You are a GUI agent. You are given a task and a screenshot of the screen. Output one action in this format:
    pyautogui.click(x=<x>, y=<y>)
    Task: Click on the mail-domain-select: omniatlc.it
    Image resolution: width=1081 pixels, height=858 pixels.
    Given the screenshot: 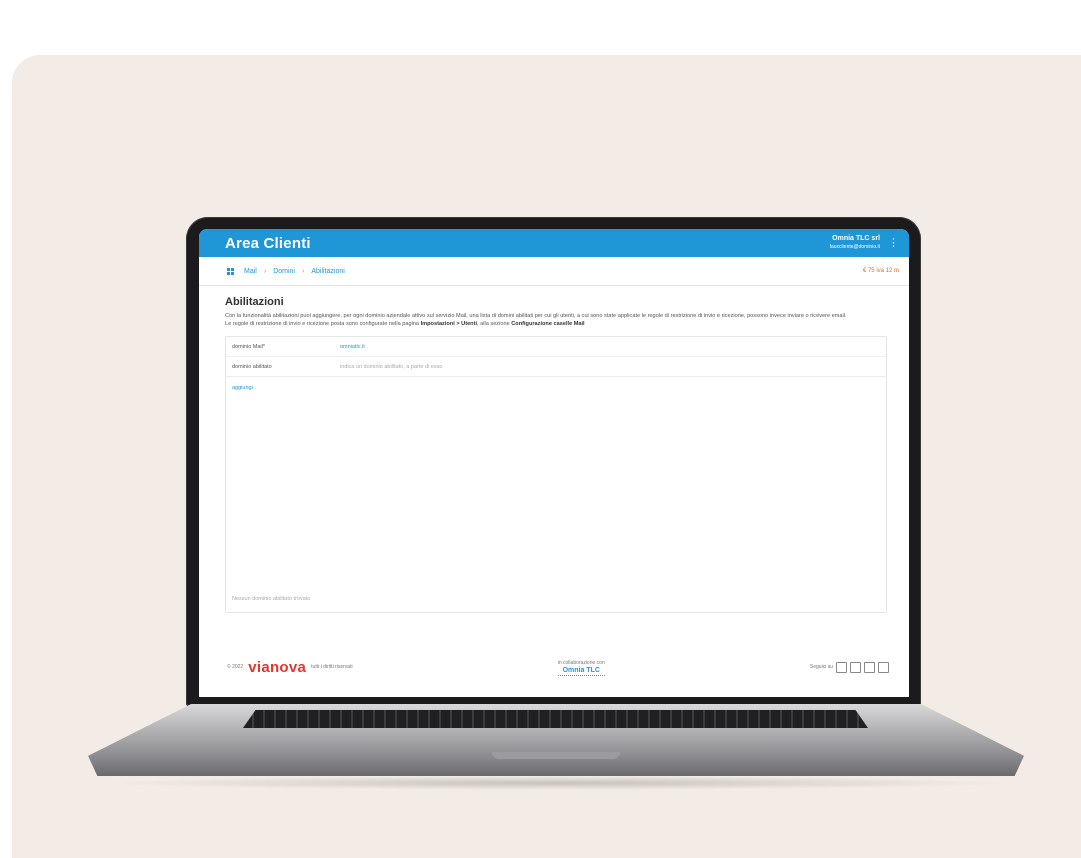 What is the action you would take?
    pyautogui.click(x=352, y=347)
    